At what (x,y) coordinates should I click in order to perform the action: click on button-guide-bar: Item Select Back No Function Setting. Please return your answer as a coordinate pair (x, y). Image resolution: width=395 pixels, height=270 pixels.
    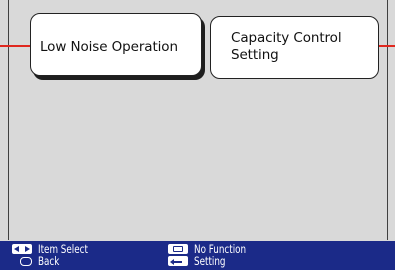
    Looking at the image, I should click on (197, 255).